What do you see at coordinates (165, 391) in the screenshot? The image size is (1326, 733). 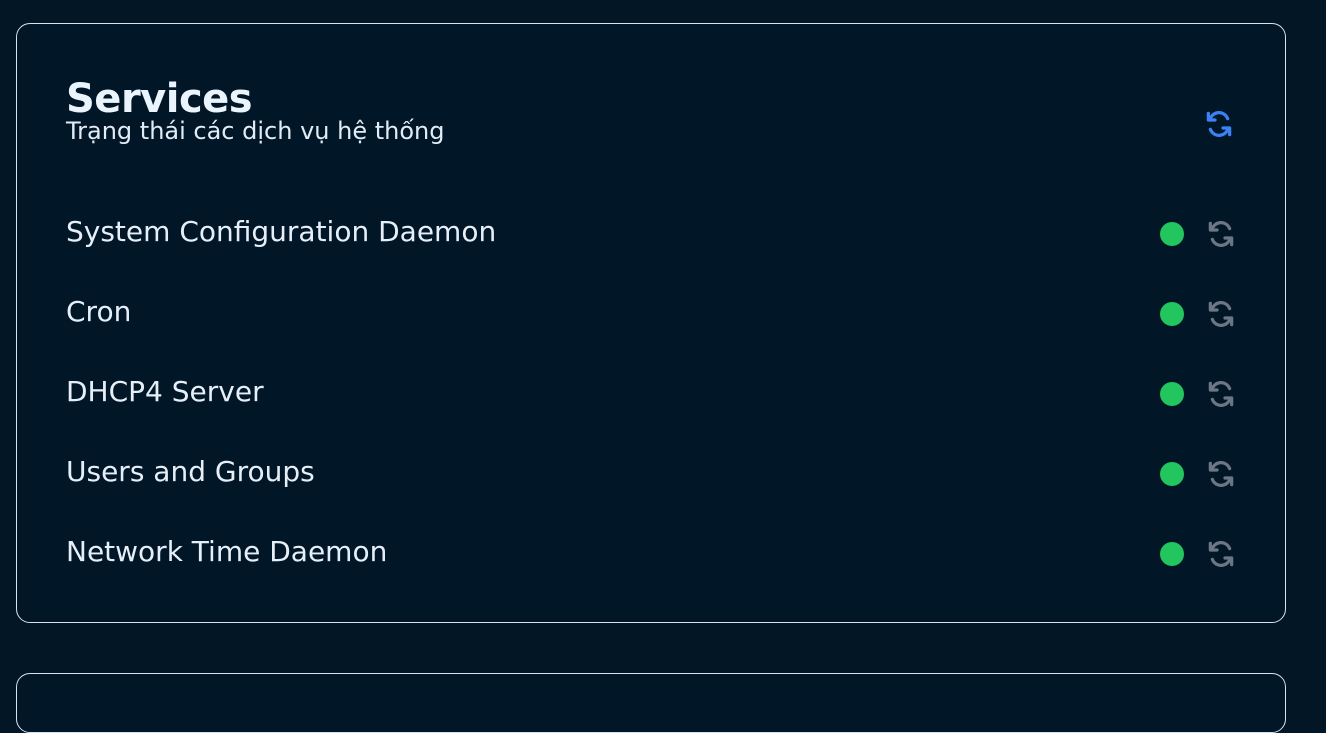 I see `service-name: DHCP4 Server` at bounding box center [165, 391].